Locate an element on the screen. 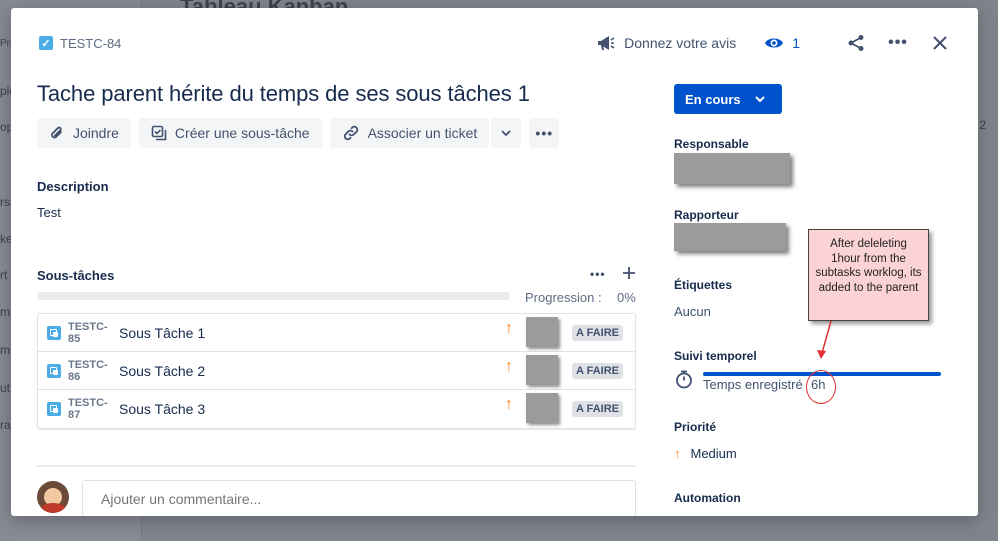  watch-count: 1 is located at coordinates (796, 43).